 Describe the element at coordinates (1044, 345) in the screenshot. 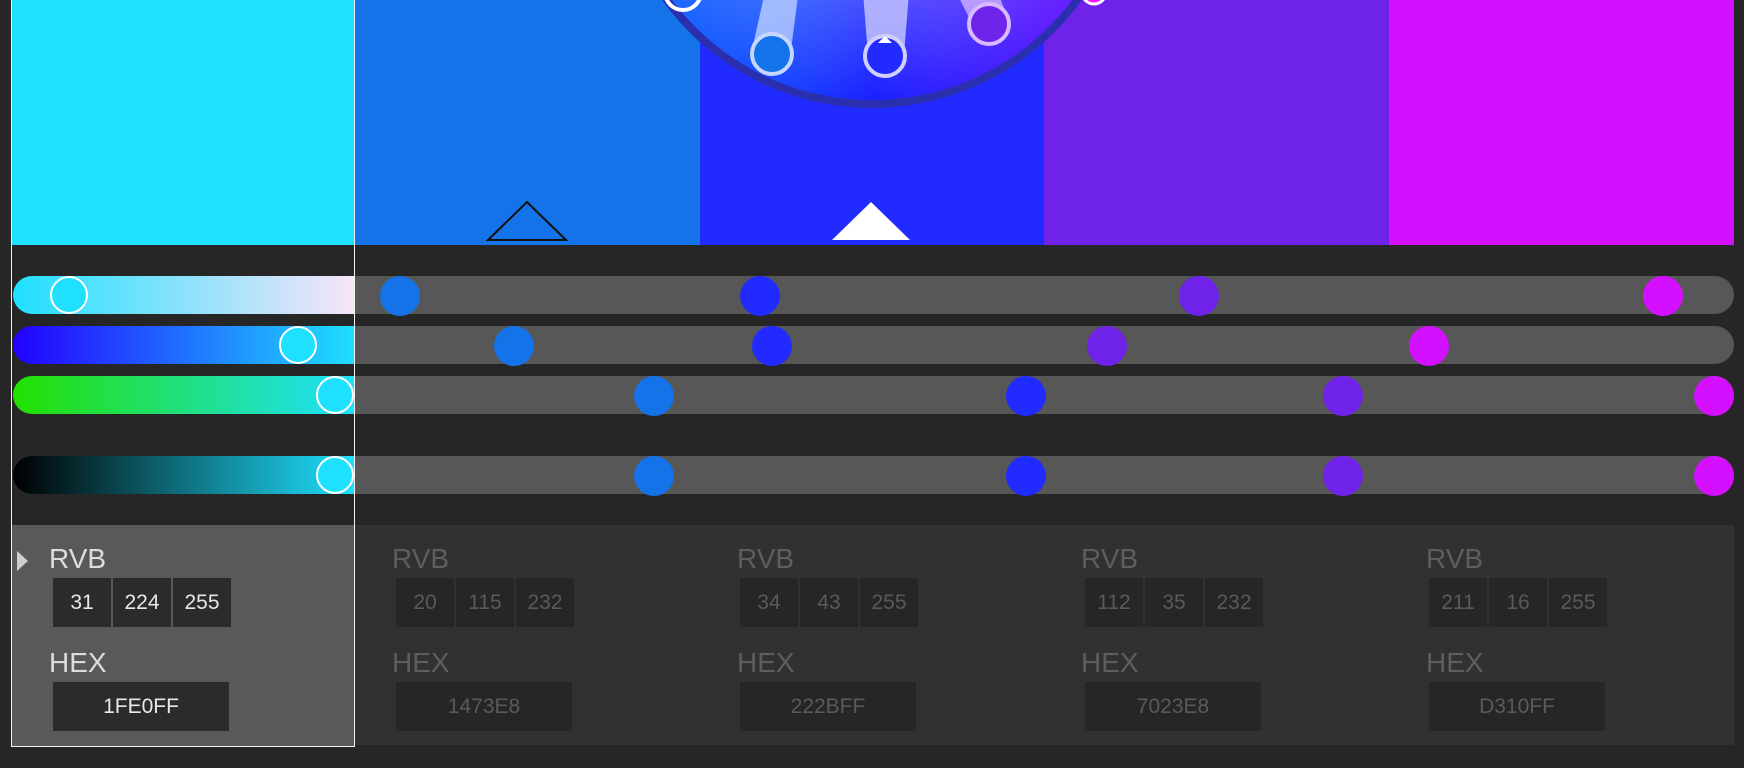

I see `slider-2-track` at that location.